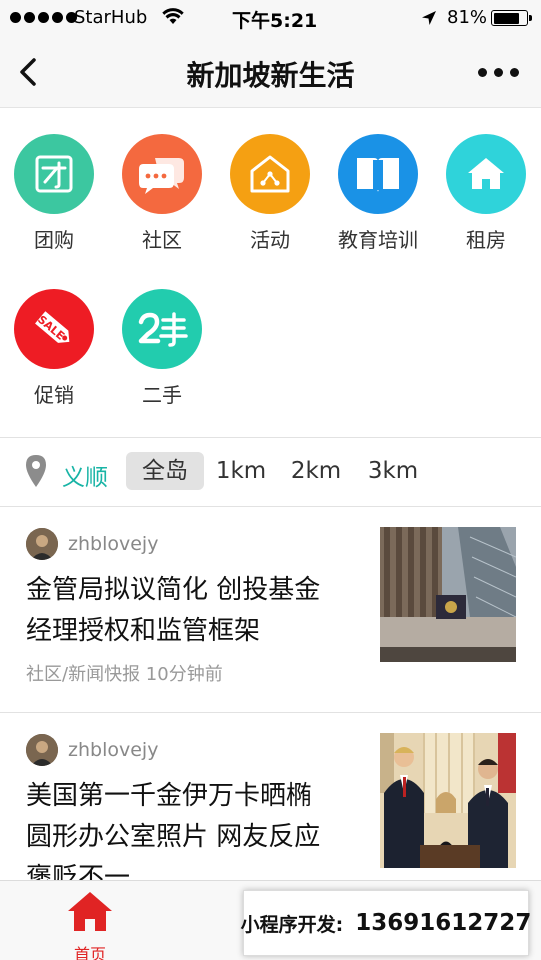  I want to click on distance-filter-bar: 义顺 全岛 1km 2km 3km, so click(270, 472).